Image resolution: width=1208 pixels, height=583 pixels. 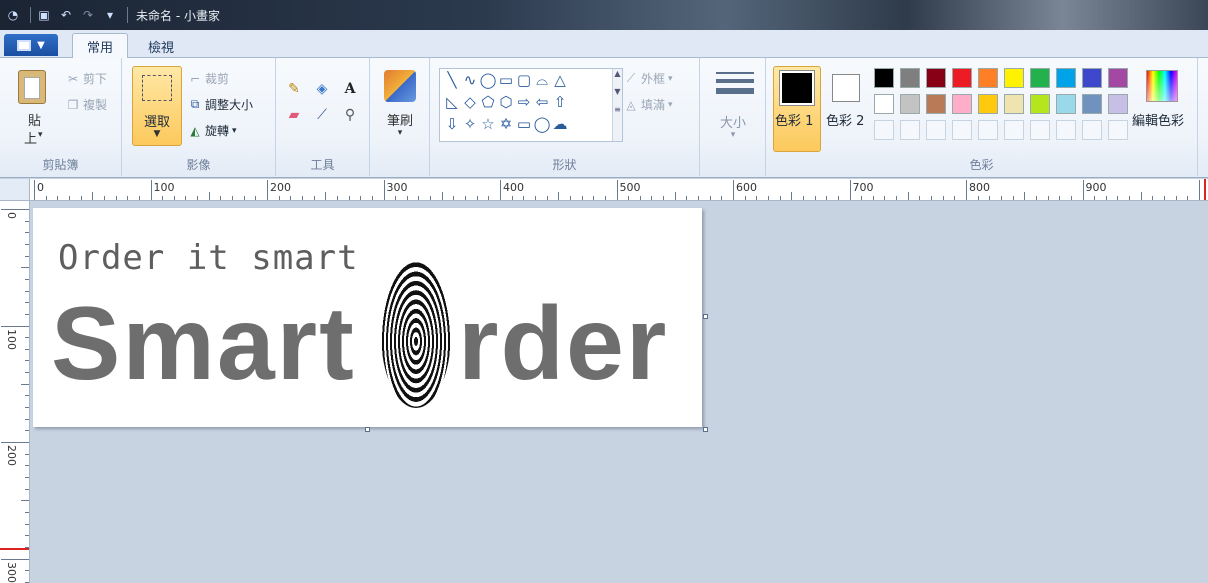 What do you see at coordinates (542, 124) in the screenshot?
I see `oval-callout-shape-icon: ◯` at bounding box center [542, 124].